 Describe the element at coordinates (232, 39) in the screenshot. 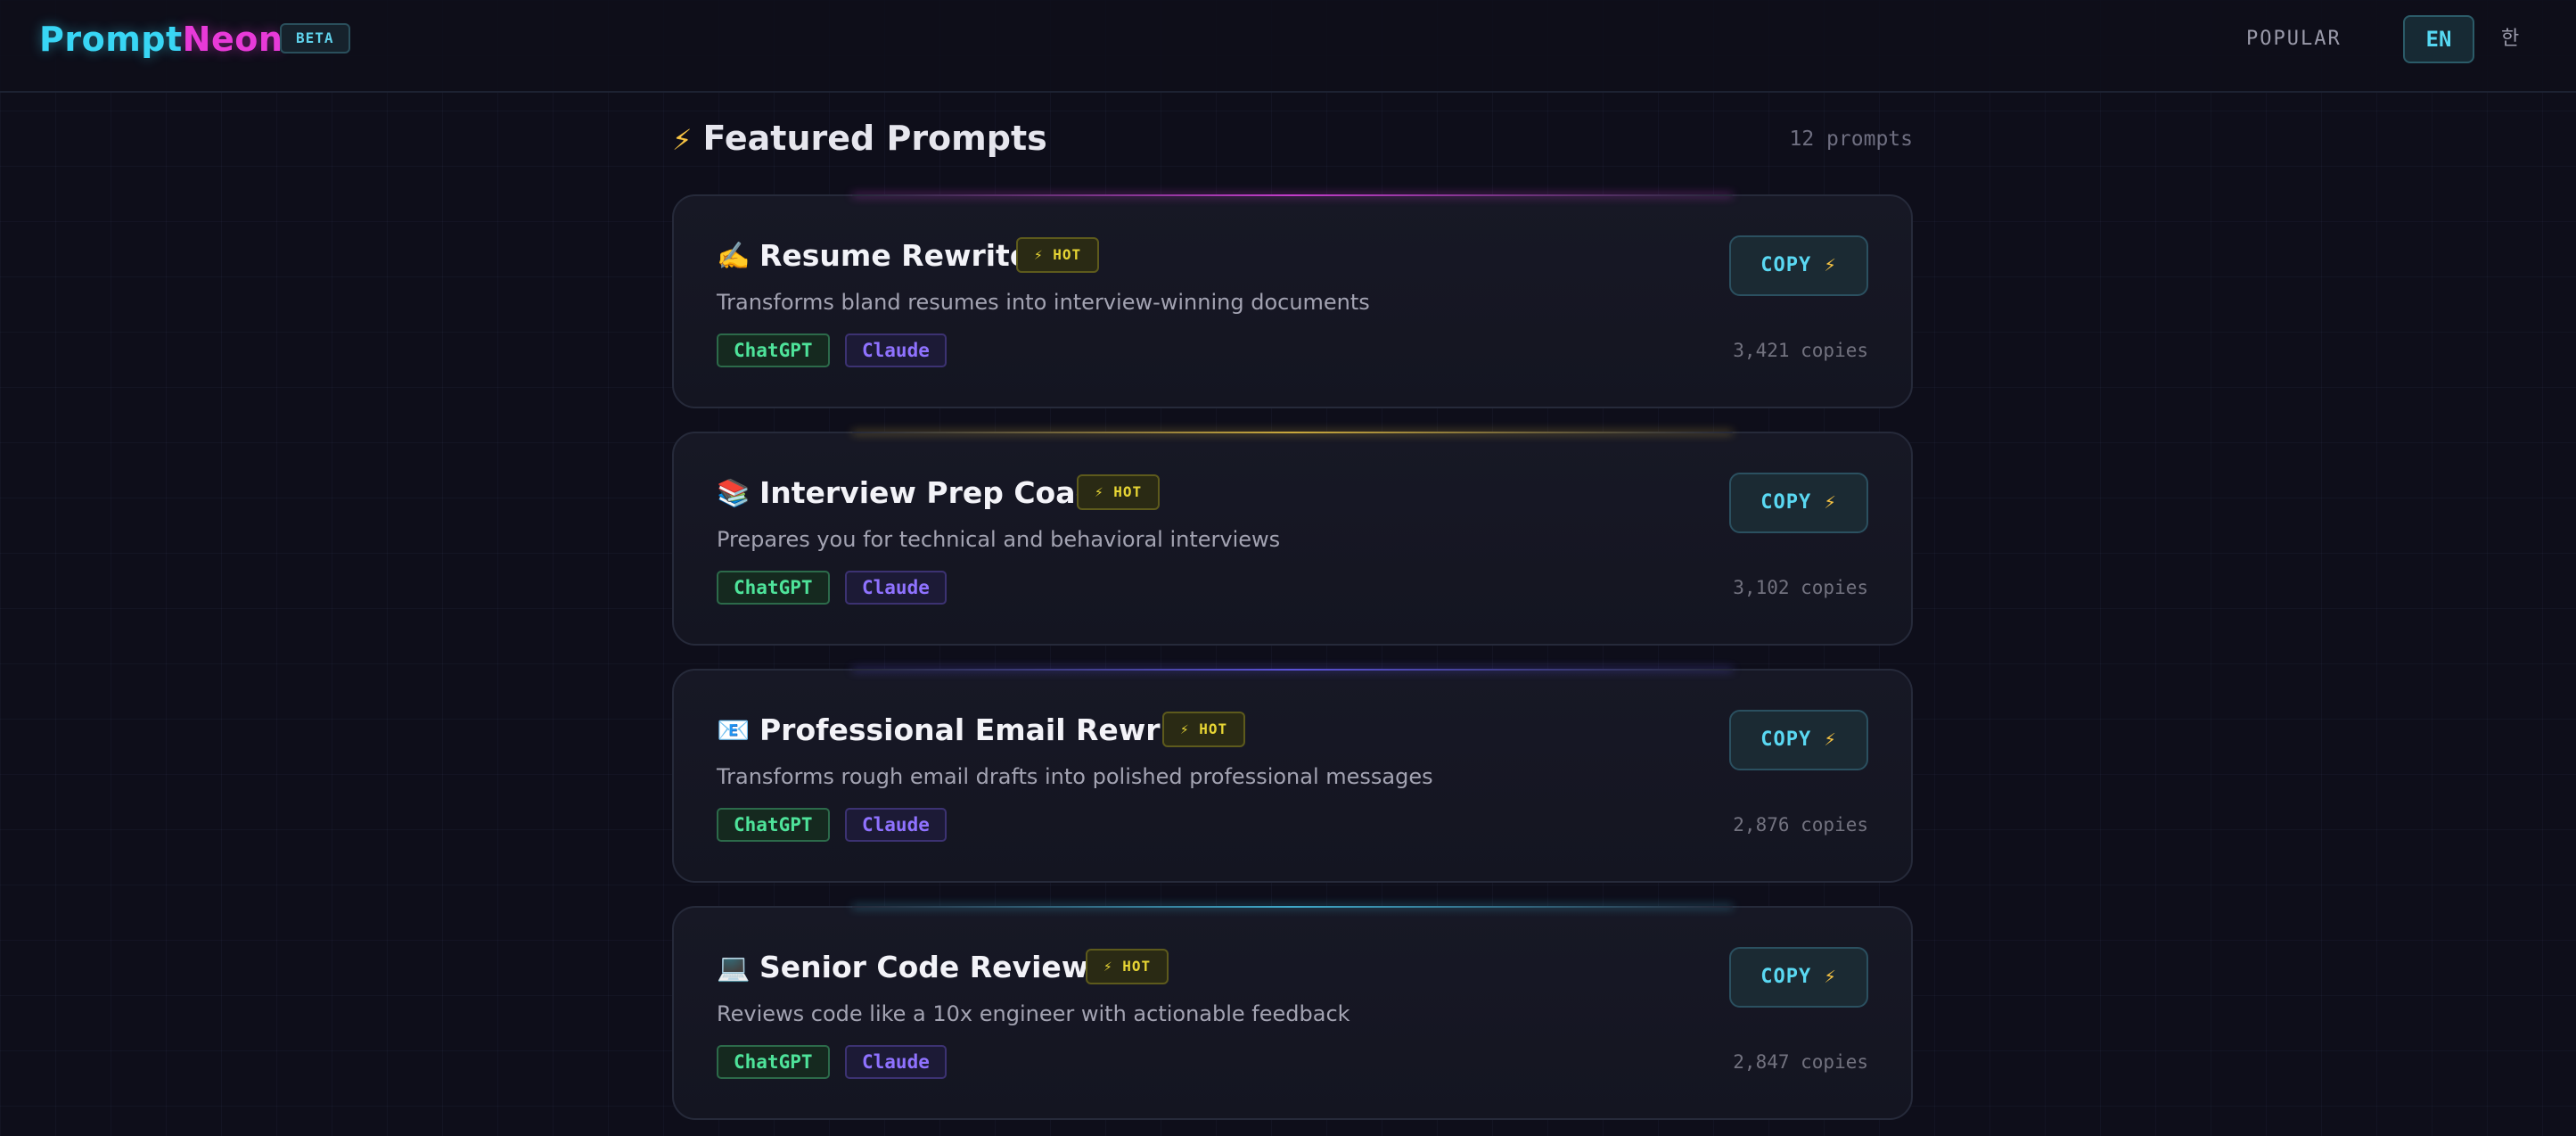

I see `logo-neon: Neon` at that location.